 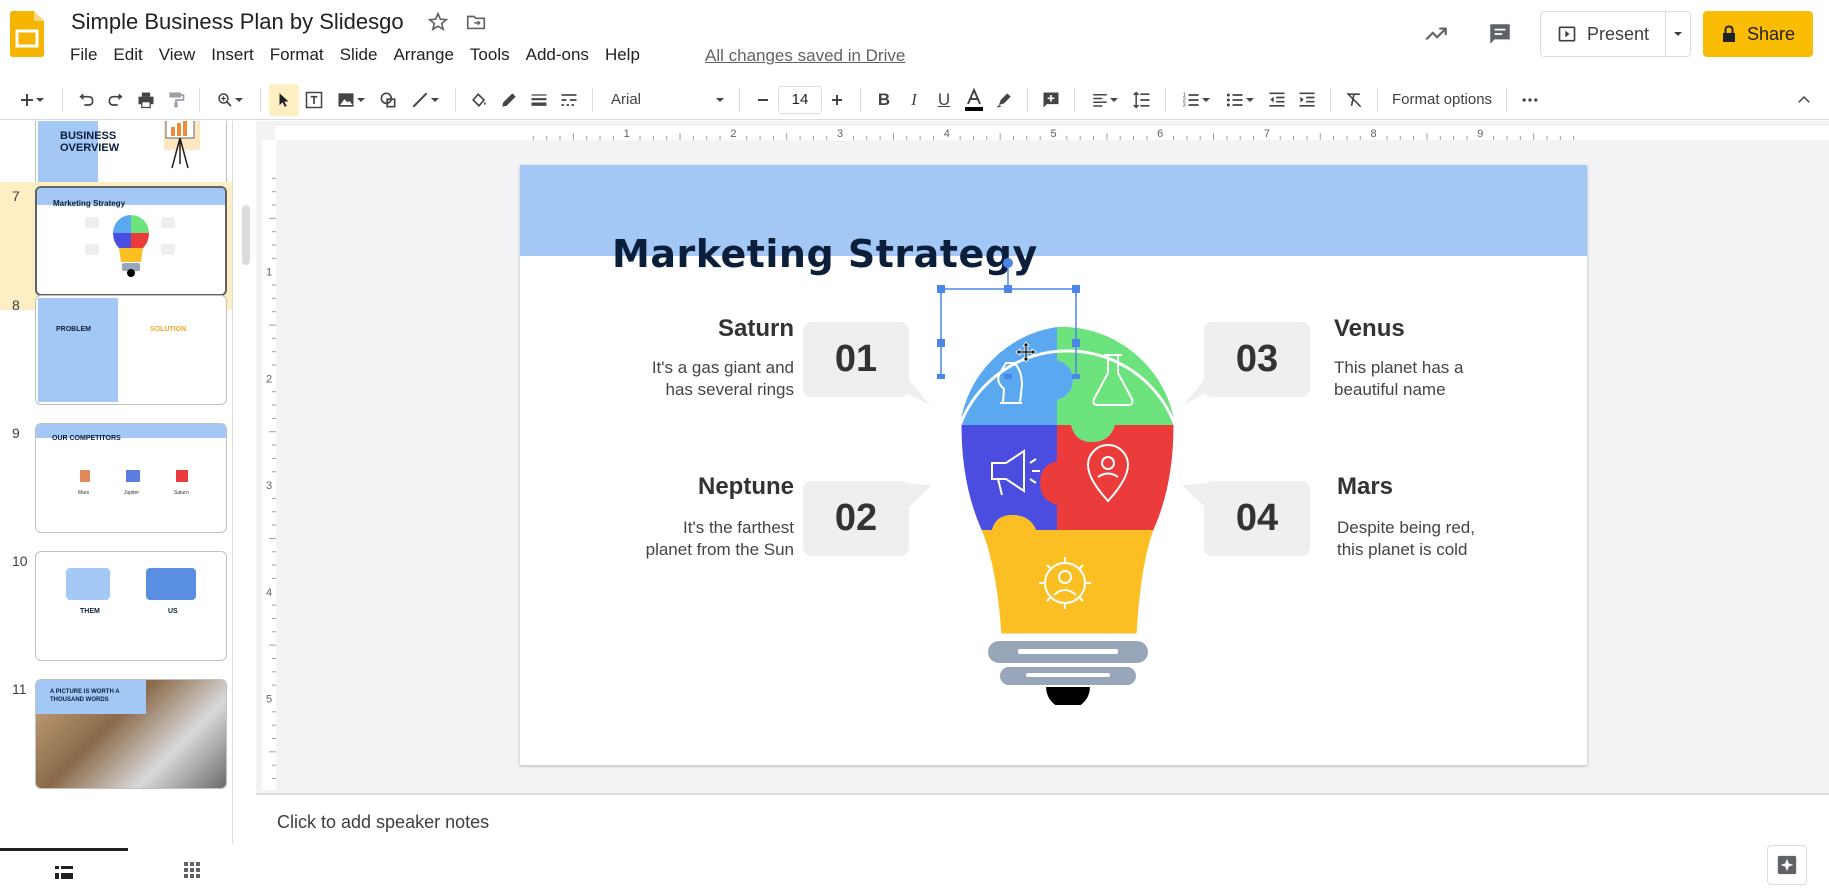 I want to click on menu-slide: Slide, so click(x=363, y=55).